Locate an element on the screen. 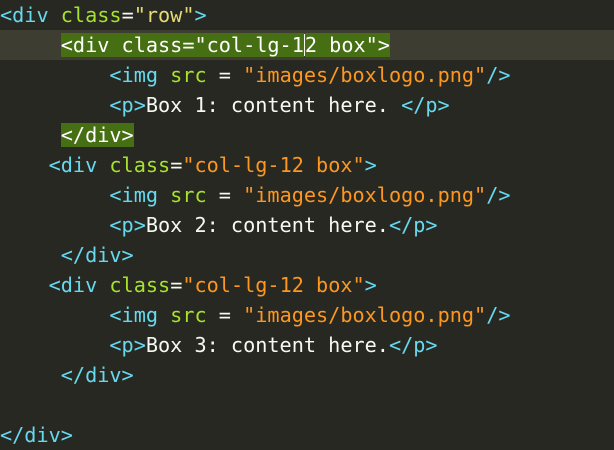 This screenshot has width=614, height=450. code-line: <p>Box 1: content here. </p> is located at coordinates (225, 105).